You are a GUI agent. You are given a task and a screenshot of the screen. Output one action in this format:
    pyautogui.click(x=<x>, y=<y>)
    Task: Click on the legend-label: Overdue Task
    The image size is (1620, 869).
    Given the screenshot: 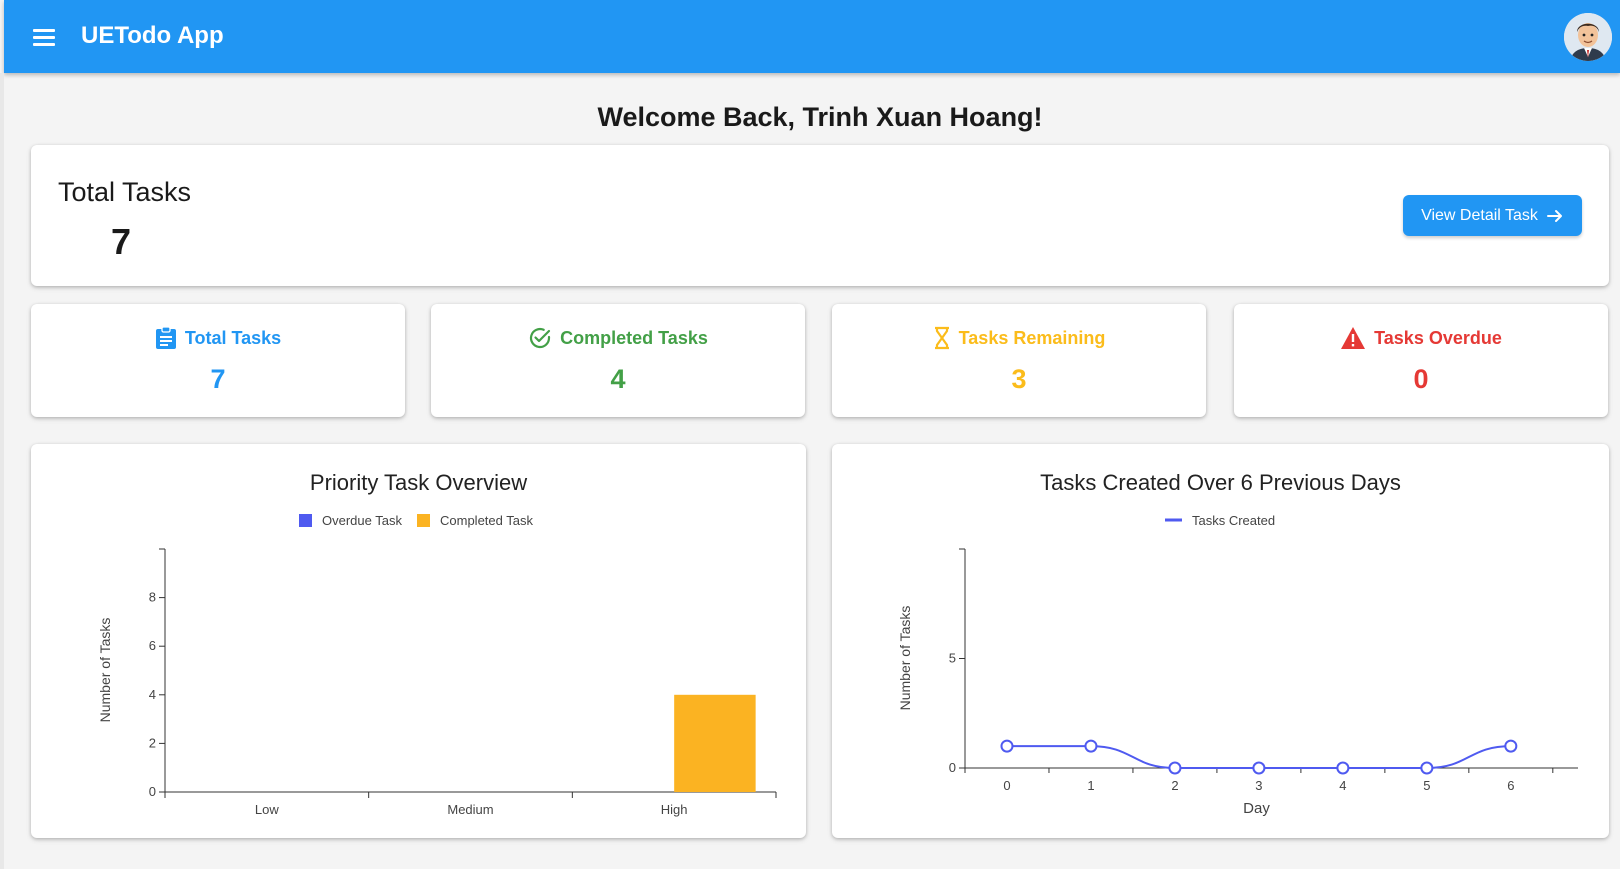 What is the action you would take?
    pyautogui.click(x=362, y=520)
    